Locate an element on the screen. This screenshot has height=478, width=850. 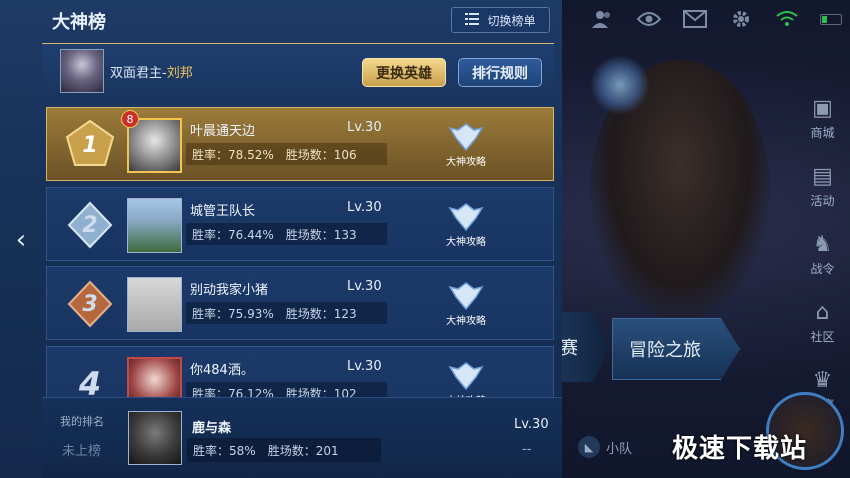
team-button: ◣ 小队 is located at coordinates (605, 447).